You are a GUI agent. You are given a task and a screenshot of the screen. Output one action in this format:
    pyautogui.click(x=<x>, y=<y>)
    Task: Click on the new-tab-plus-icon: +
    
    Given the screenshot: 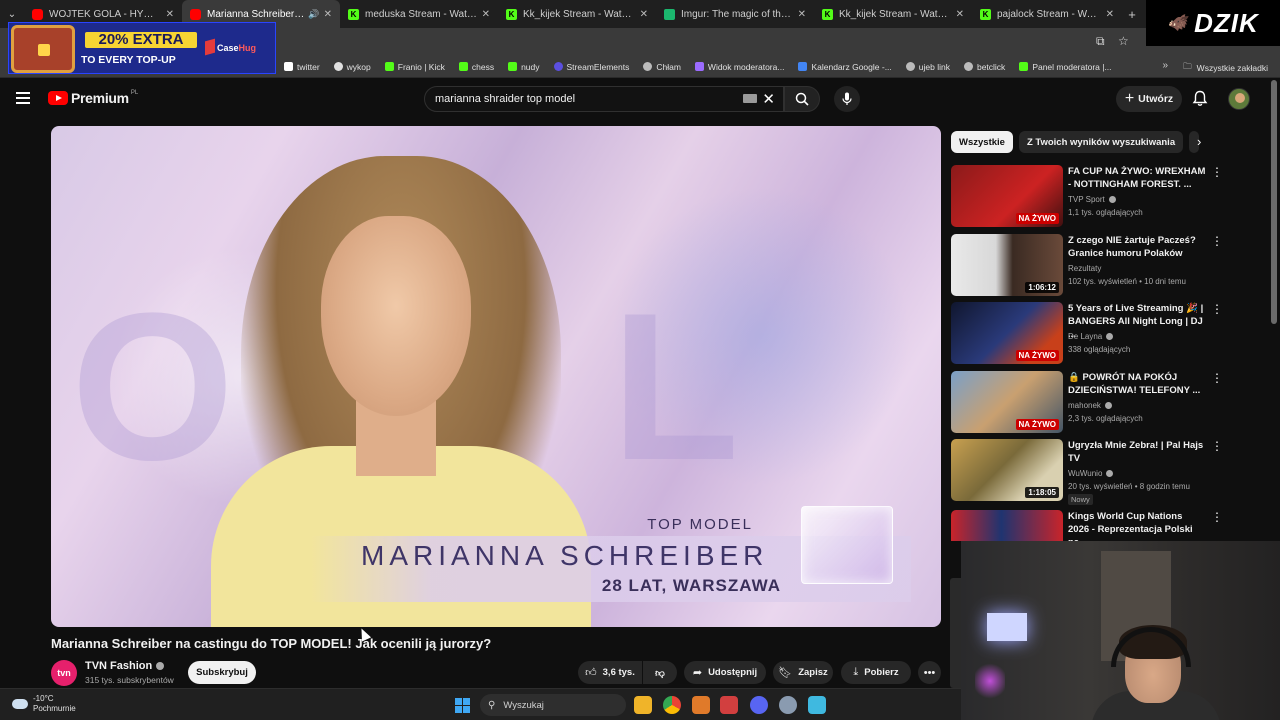 What is the action you would take?
    pyautogui.click(x=1132, y=14)
    